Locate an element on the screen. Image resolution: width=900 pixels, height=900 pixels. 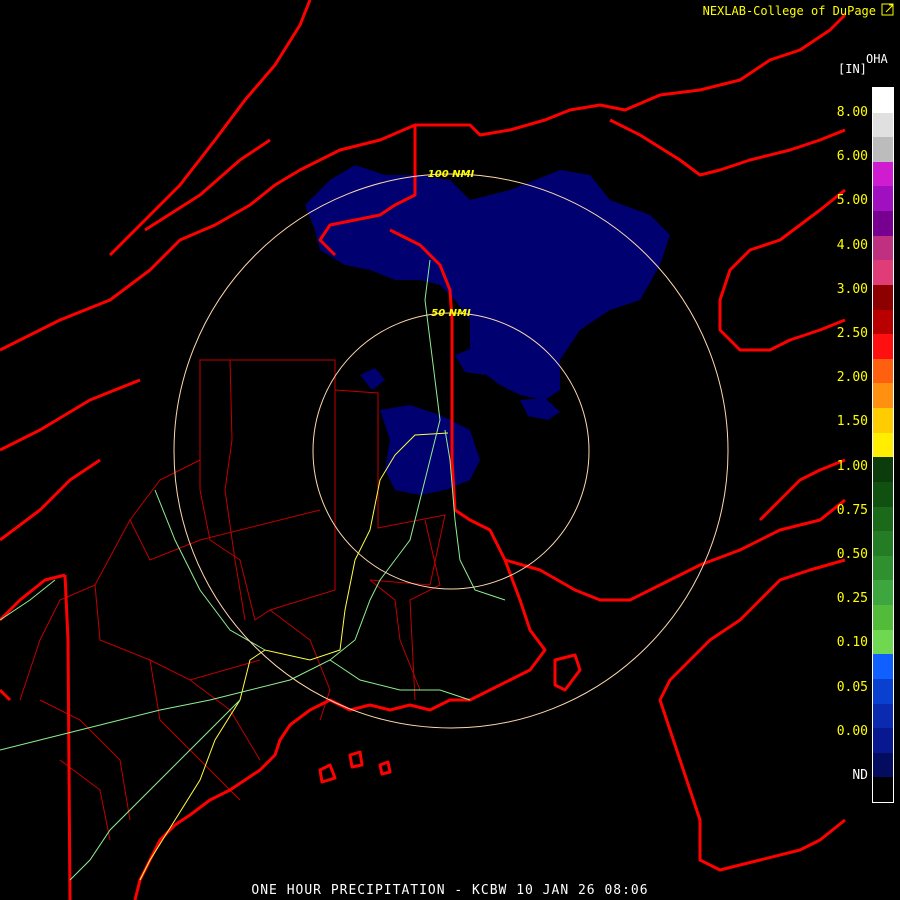
legend-label: 0.50 is located at coordinates (852, 554).